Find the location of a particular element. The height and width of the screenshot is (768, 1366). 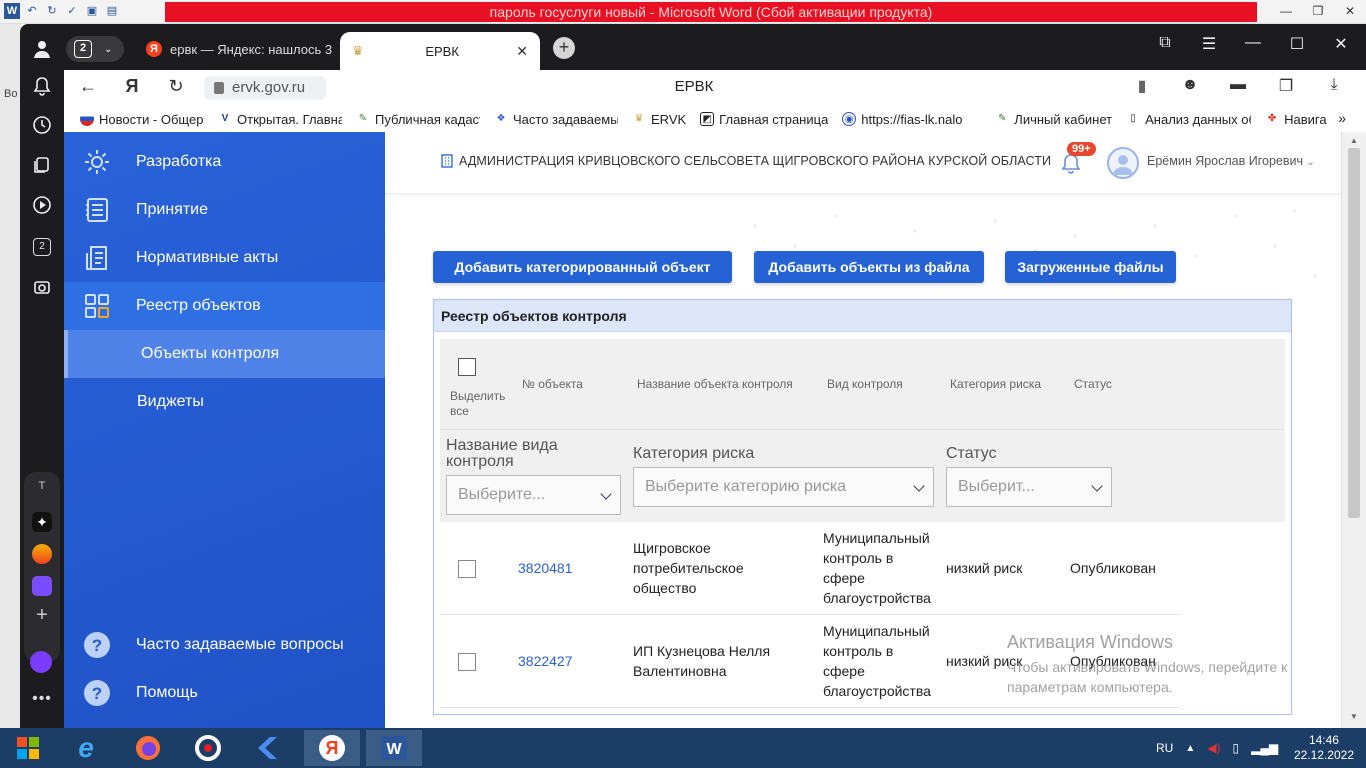

bookmark-item: ✎ Личный кабинет is located at coordinates (1053, 119).